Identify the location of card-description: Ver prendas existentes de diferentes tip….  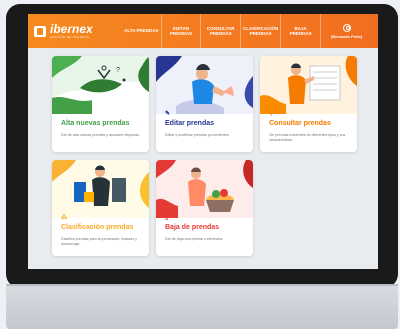
(307, 137).